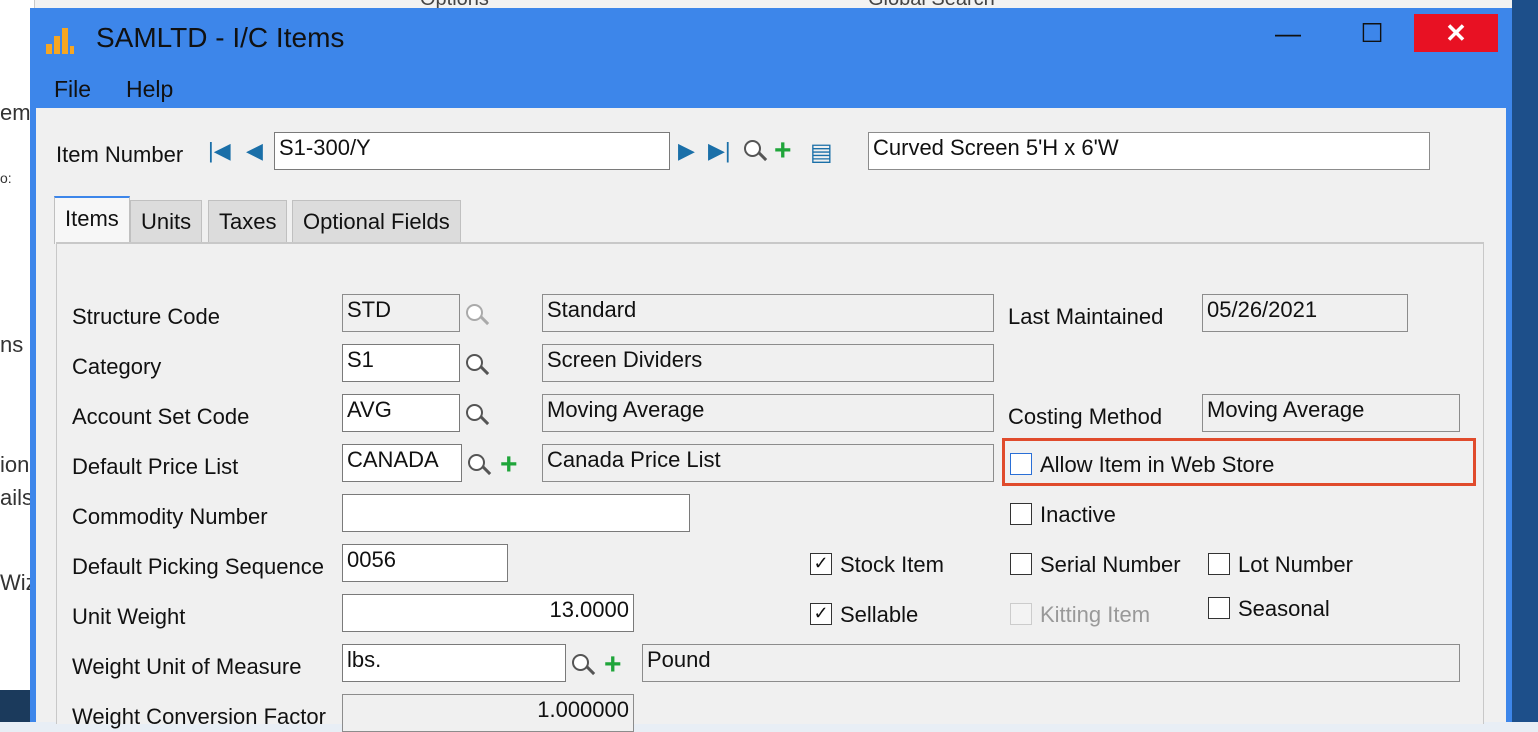 The height and width of the screenshot is (732, 1538). What do you see at coordinates (1110, 564) in the screenshot?
I see `serial-number-label: Serial Number` at bounding box center [1110, 564].